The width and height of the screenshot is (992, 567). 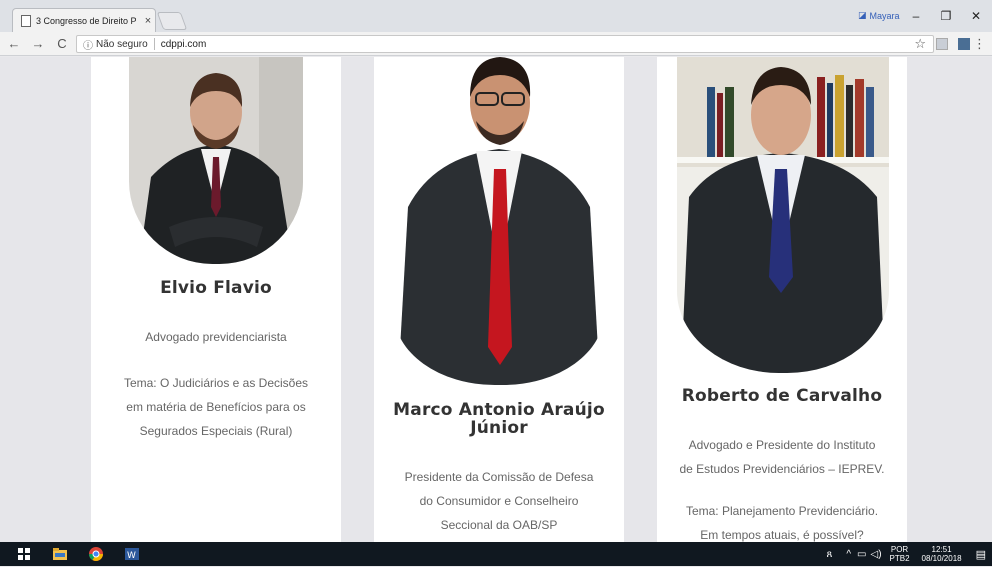 What do you see at coordinates (505, 44) in the screenshot?
I see `address-bar: ⓘ Não seguro cdppi.com` at bounding box center [505, 44].